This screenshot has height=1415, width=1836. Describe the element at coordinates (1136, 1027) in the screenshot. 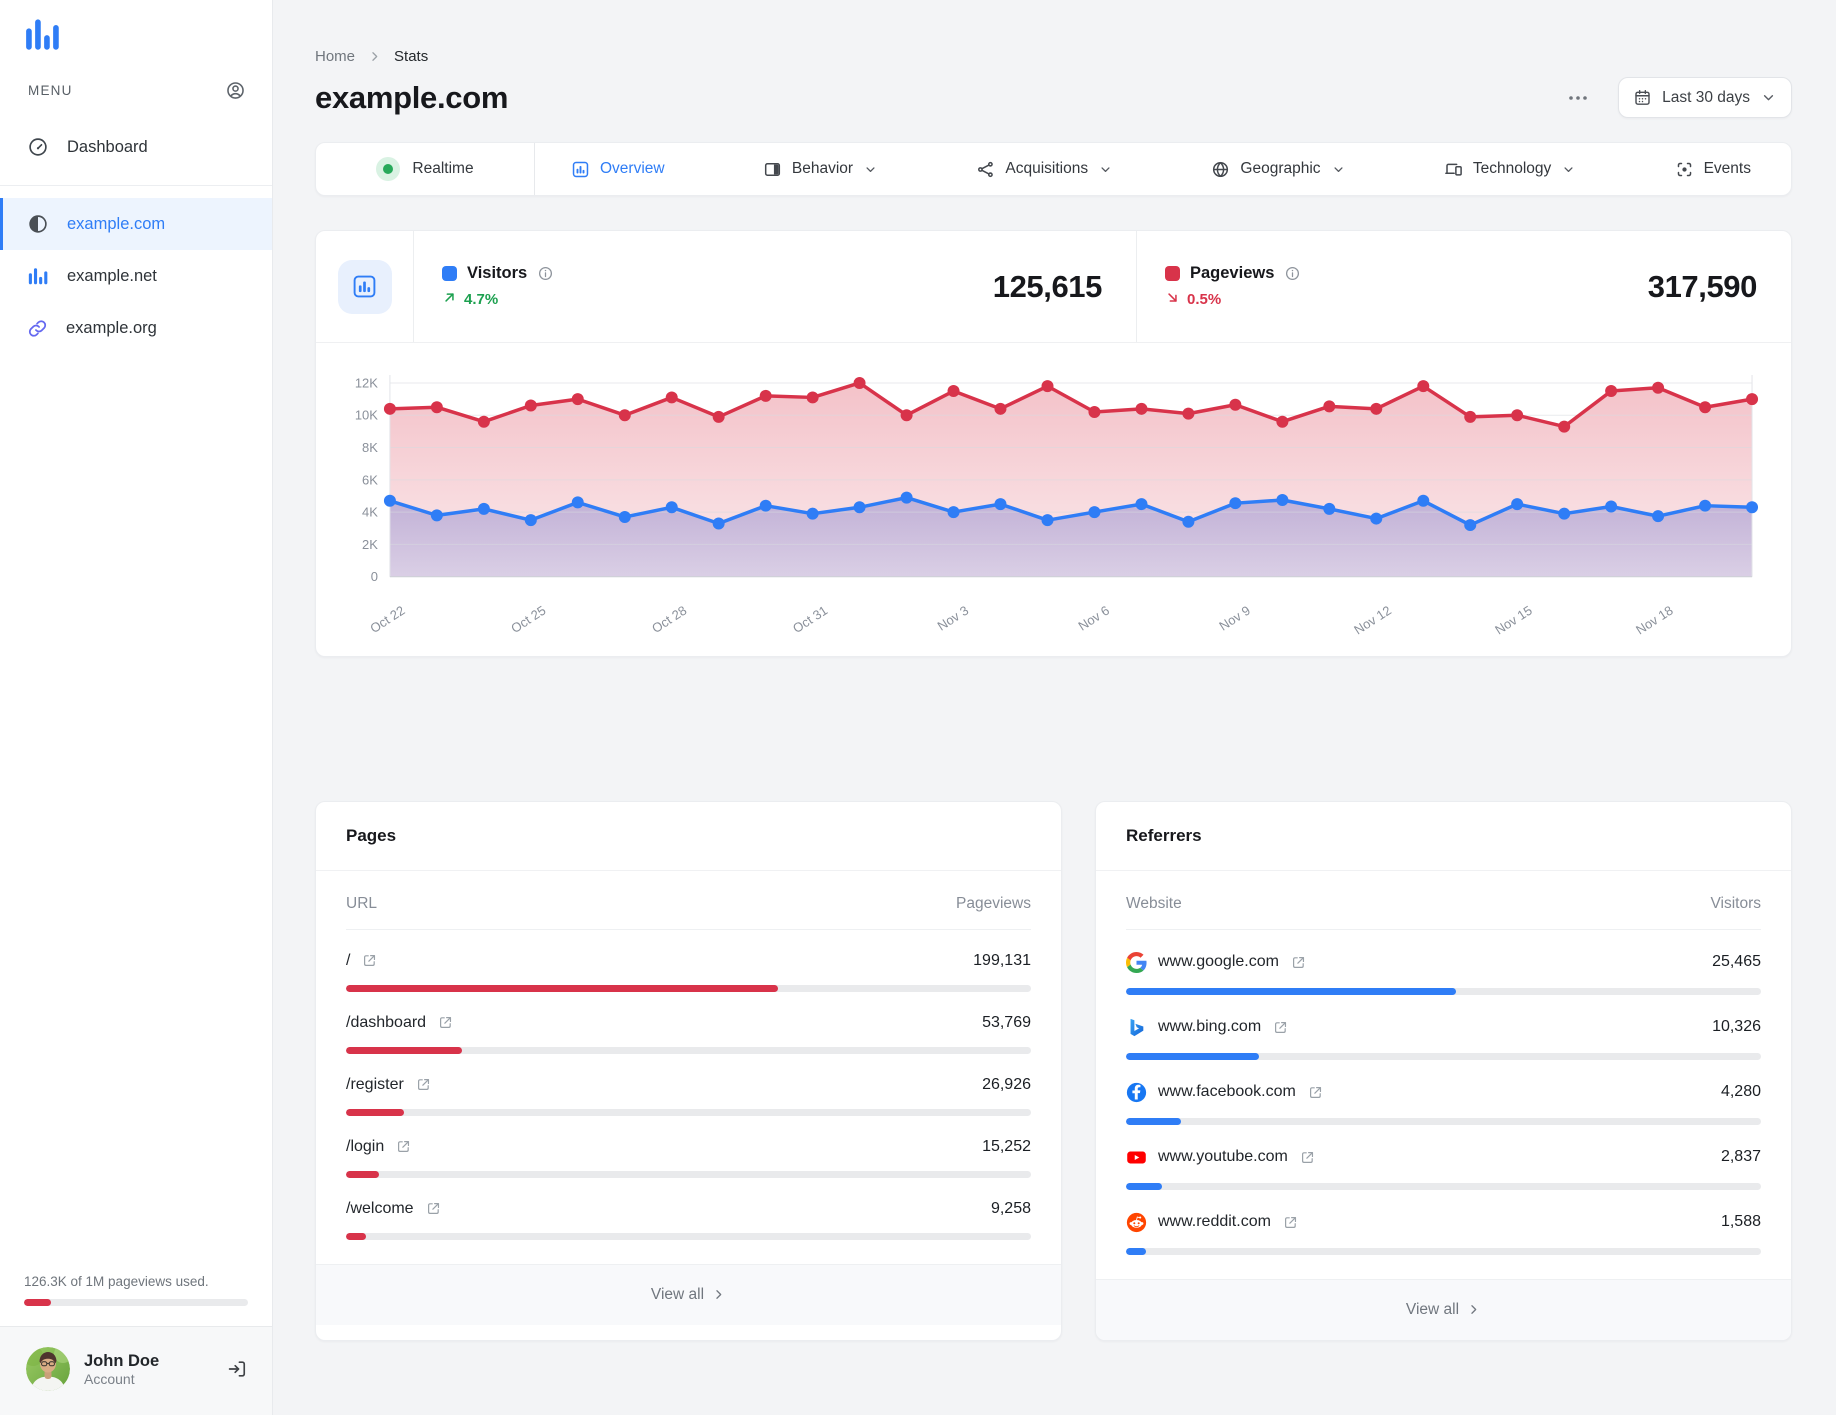

I see `bing-favicon-icon` at that location.